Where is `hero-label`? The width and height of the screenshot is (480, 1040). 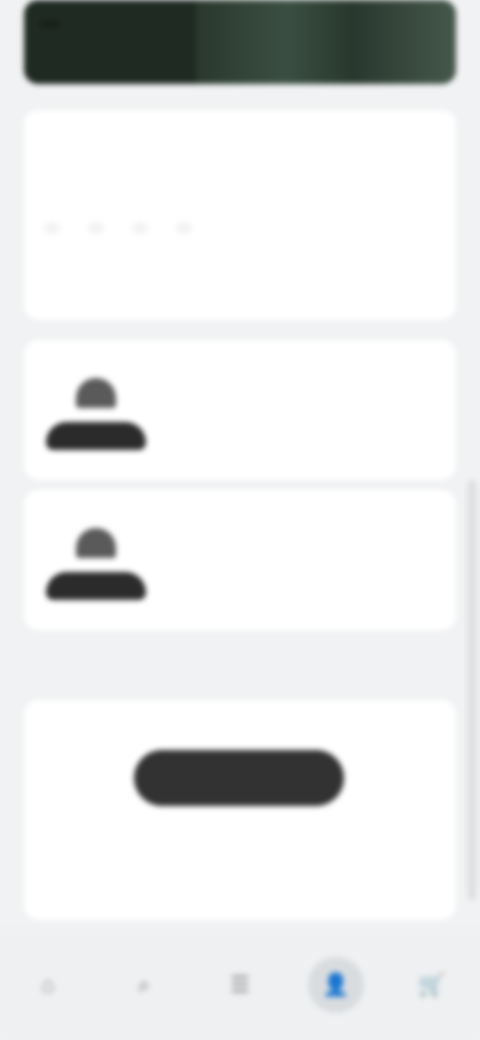 hero-label is located at coordinates (50, 24).